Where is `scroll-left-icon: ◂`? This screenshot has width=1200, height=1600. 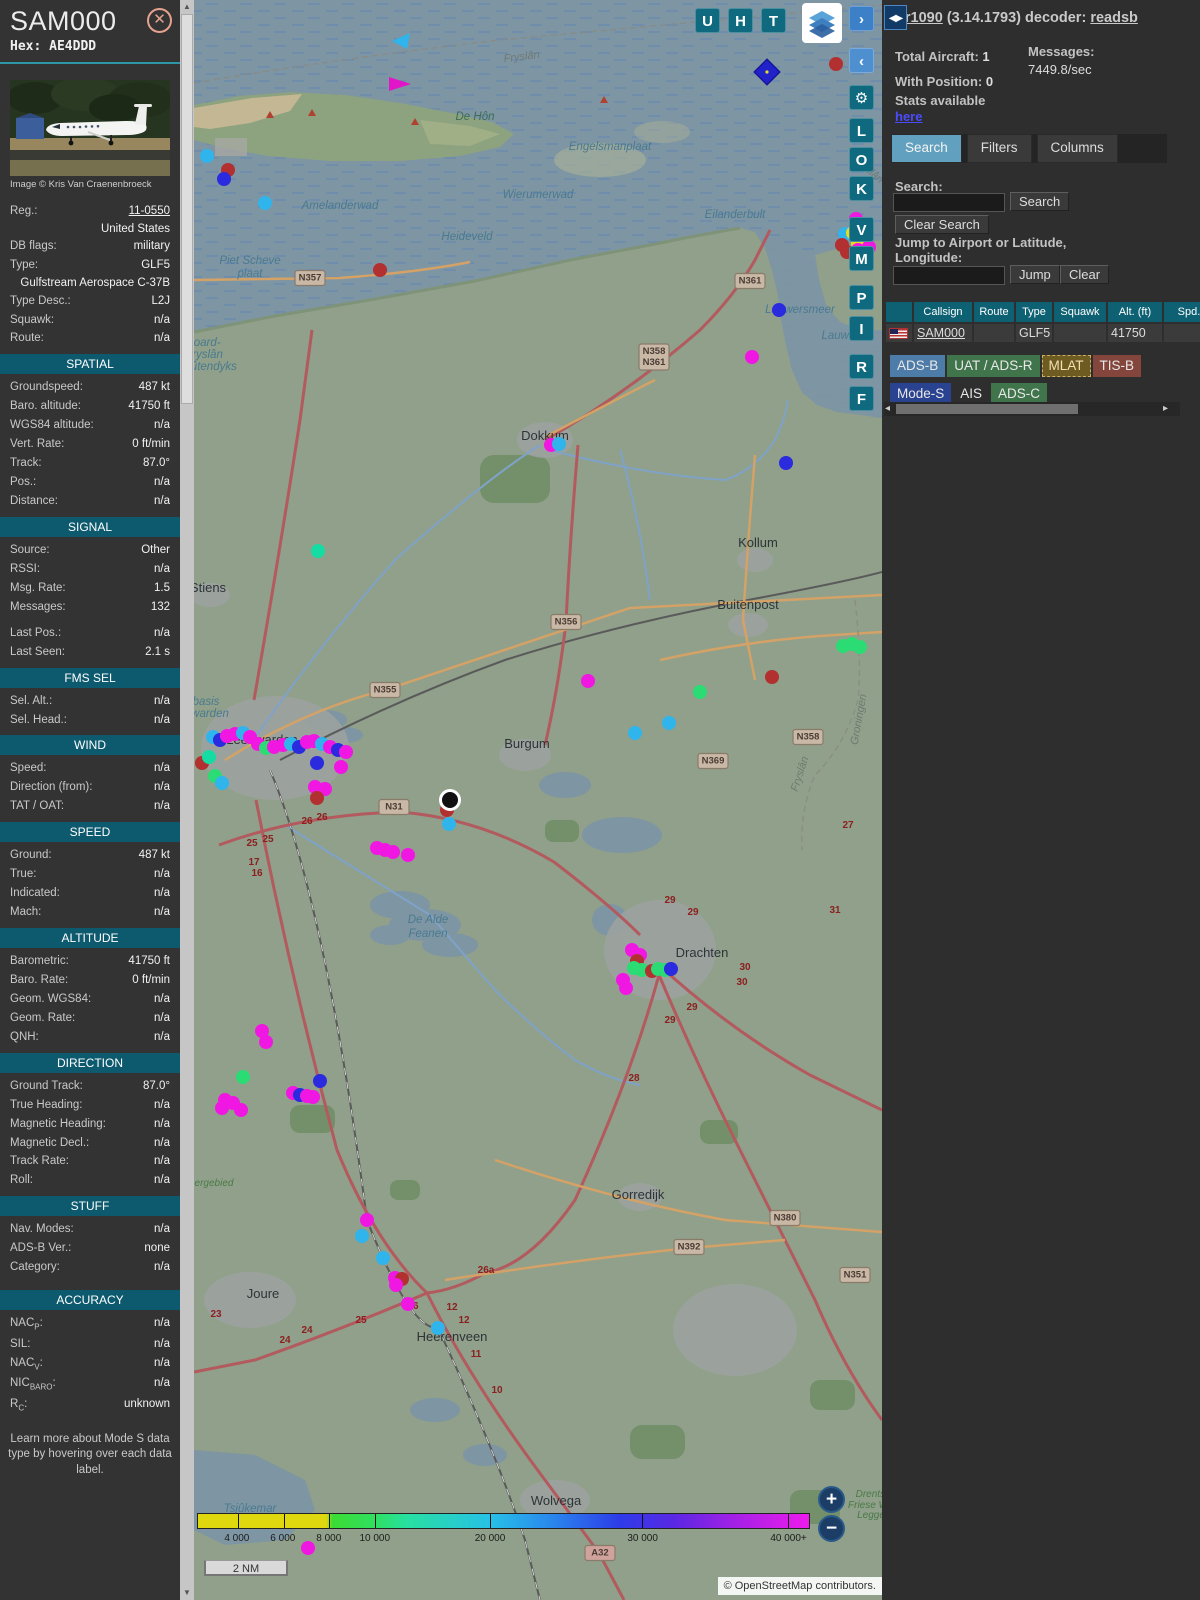
scroll-left-icon: ◂ is located at coordinates (887, 409).